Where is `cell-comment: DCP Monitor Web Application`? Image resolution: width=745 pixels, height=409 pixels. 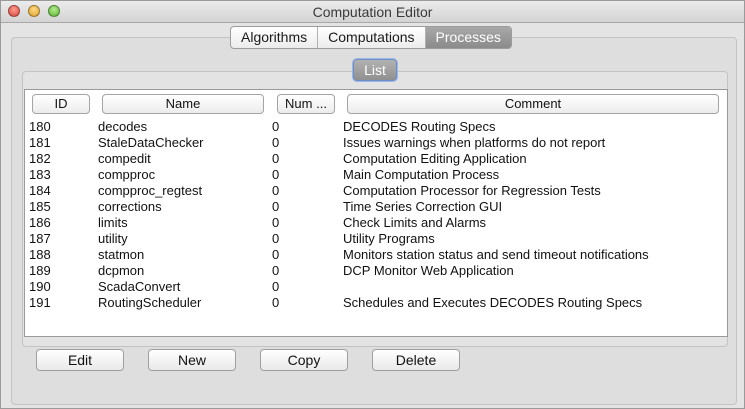 cell-comment: DCP Monitor Web Application is located at coordinates (428, 270).